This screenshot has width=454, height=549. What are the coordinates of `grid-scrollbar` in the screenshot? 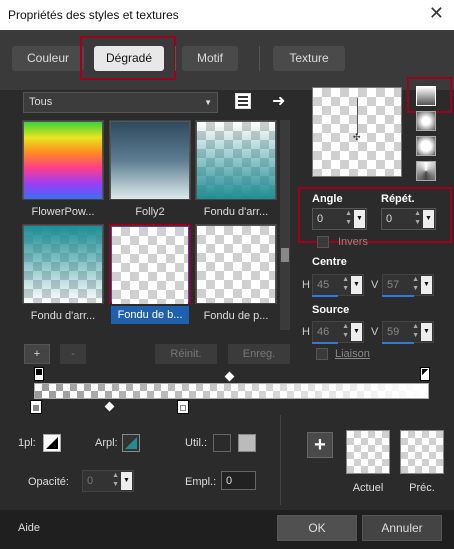 It's located at (285, 225).